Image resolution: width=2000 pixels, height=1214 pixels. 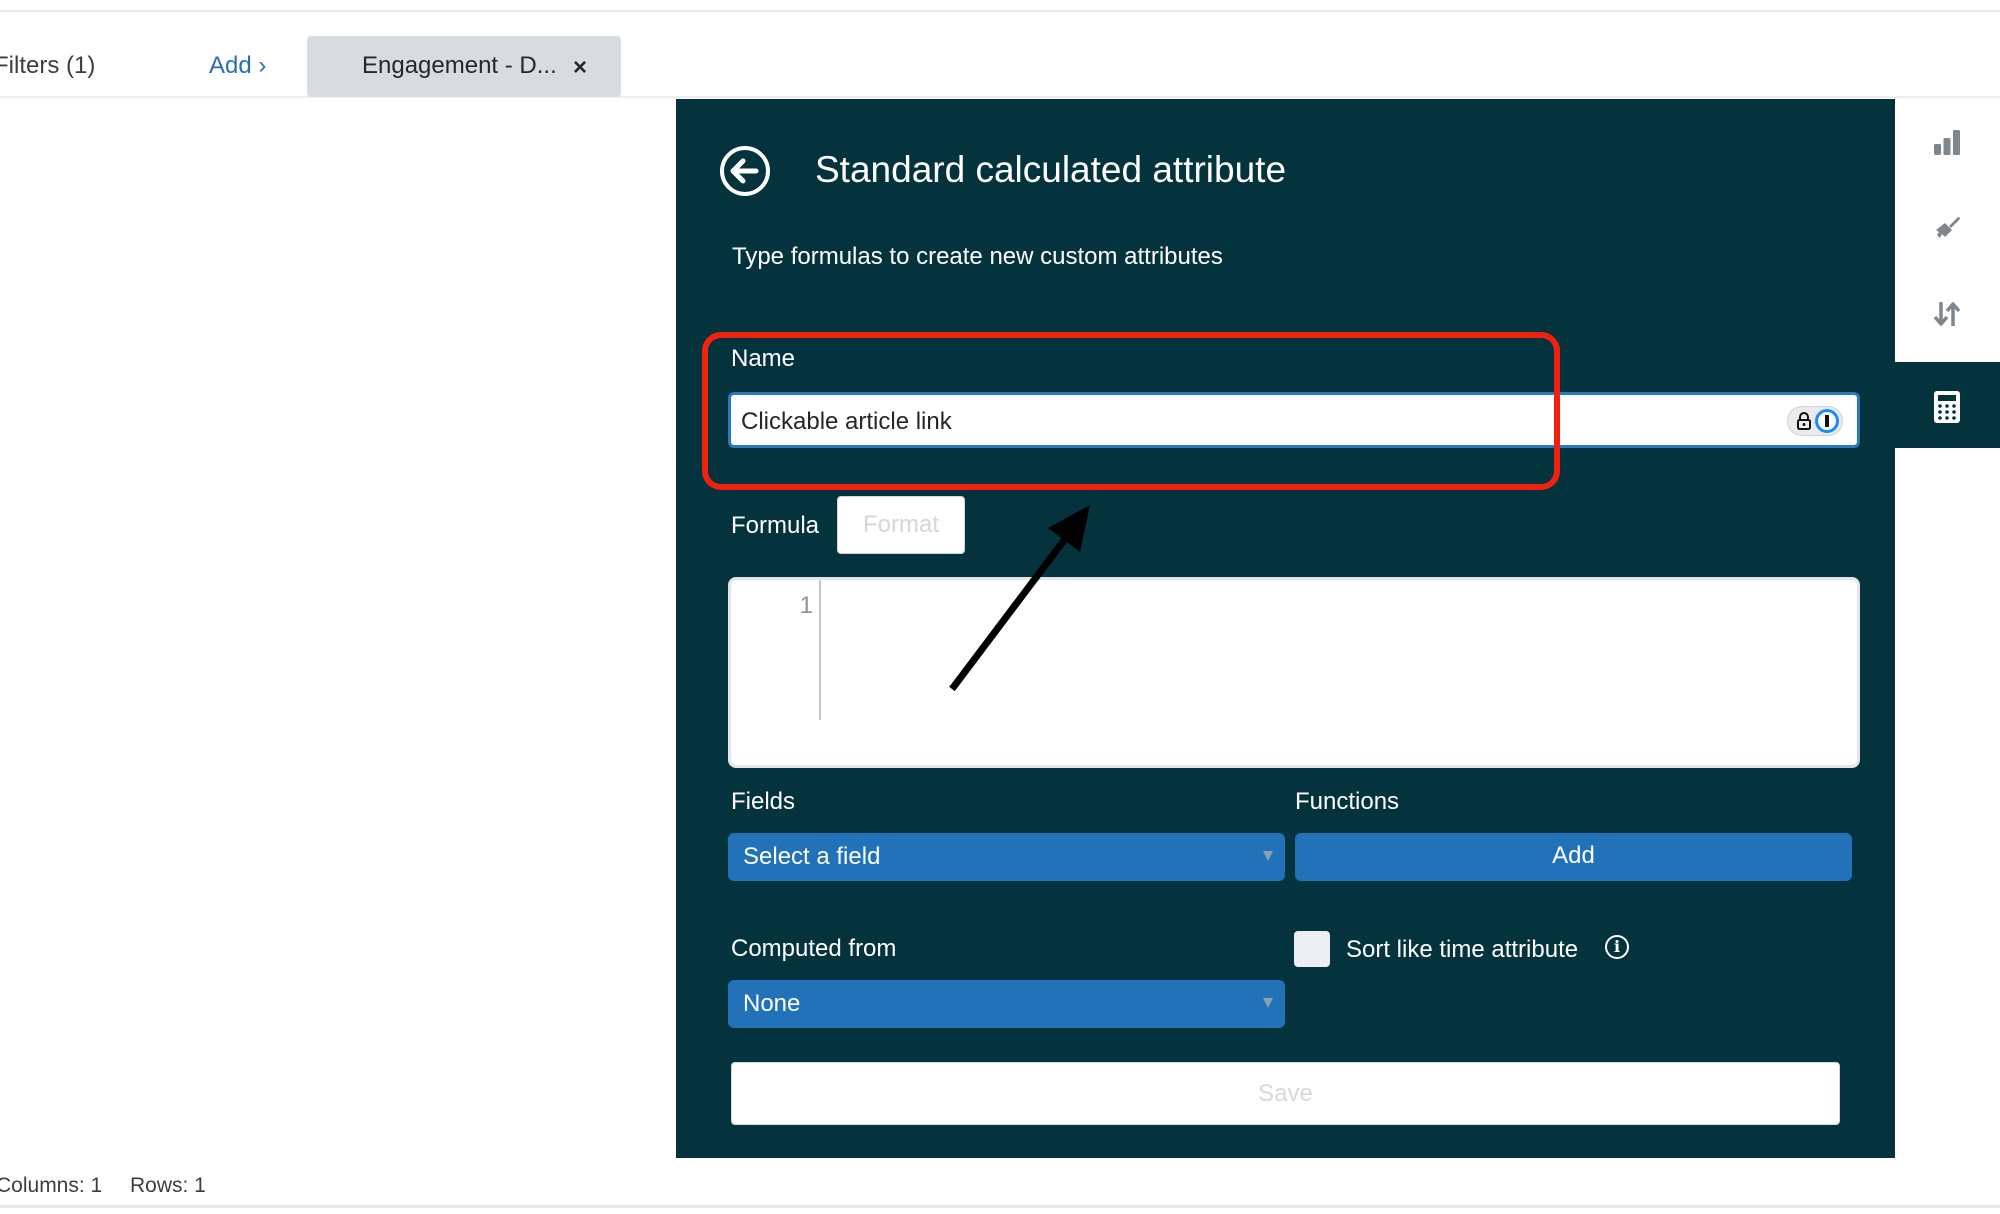 What do you see at coordinates (763, 801) in the screenshot?
I see `fields-label: Fields` at bounding box center [763, 801].